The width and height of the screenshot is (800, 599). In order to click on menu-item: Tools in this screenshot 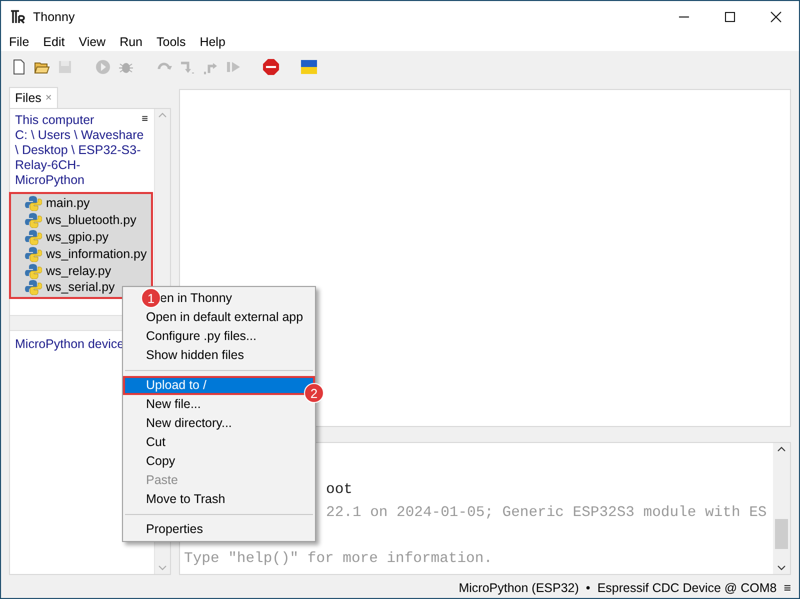, I will do `click(171, 41)`.